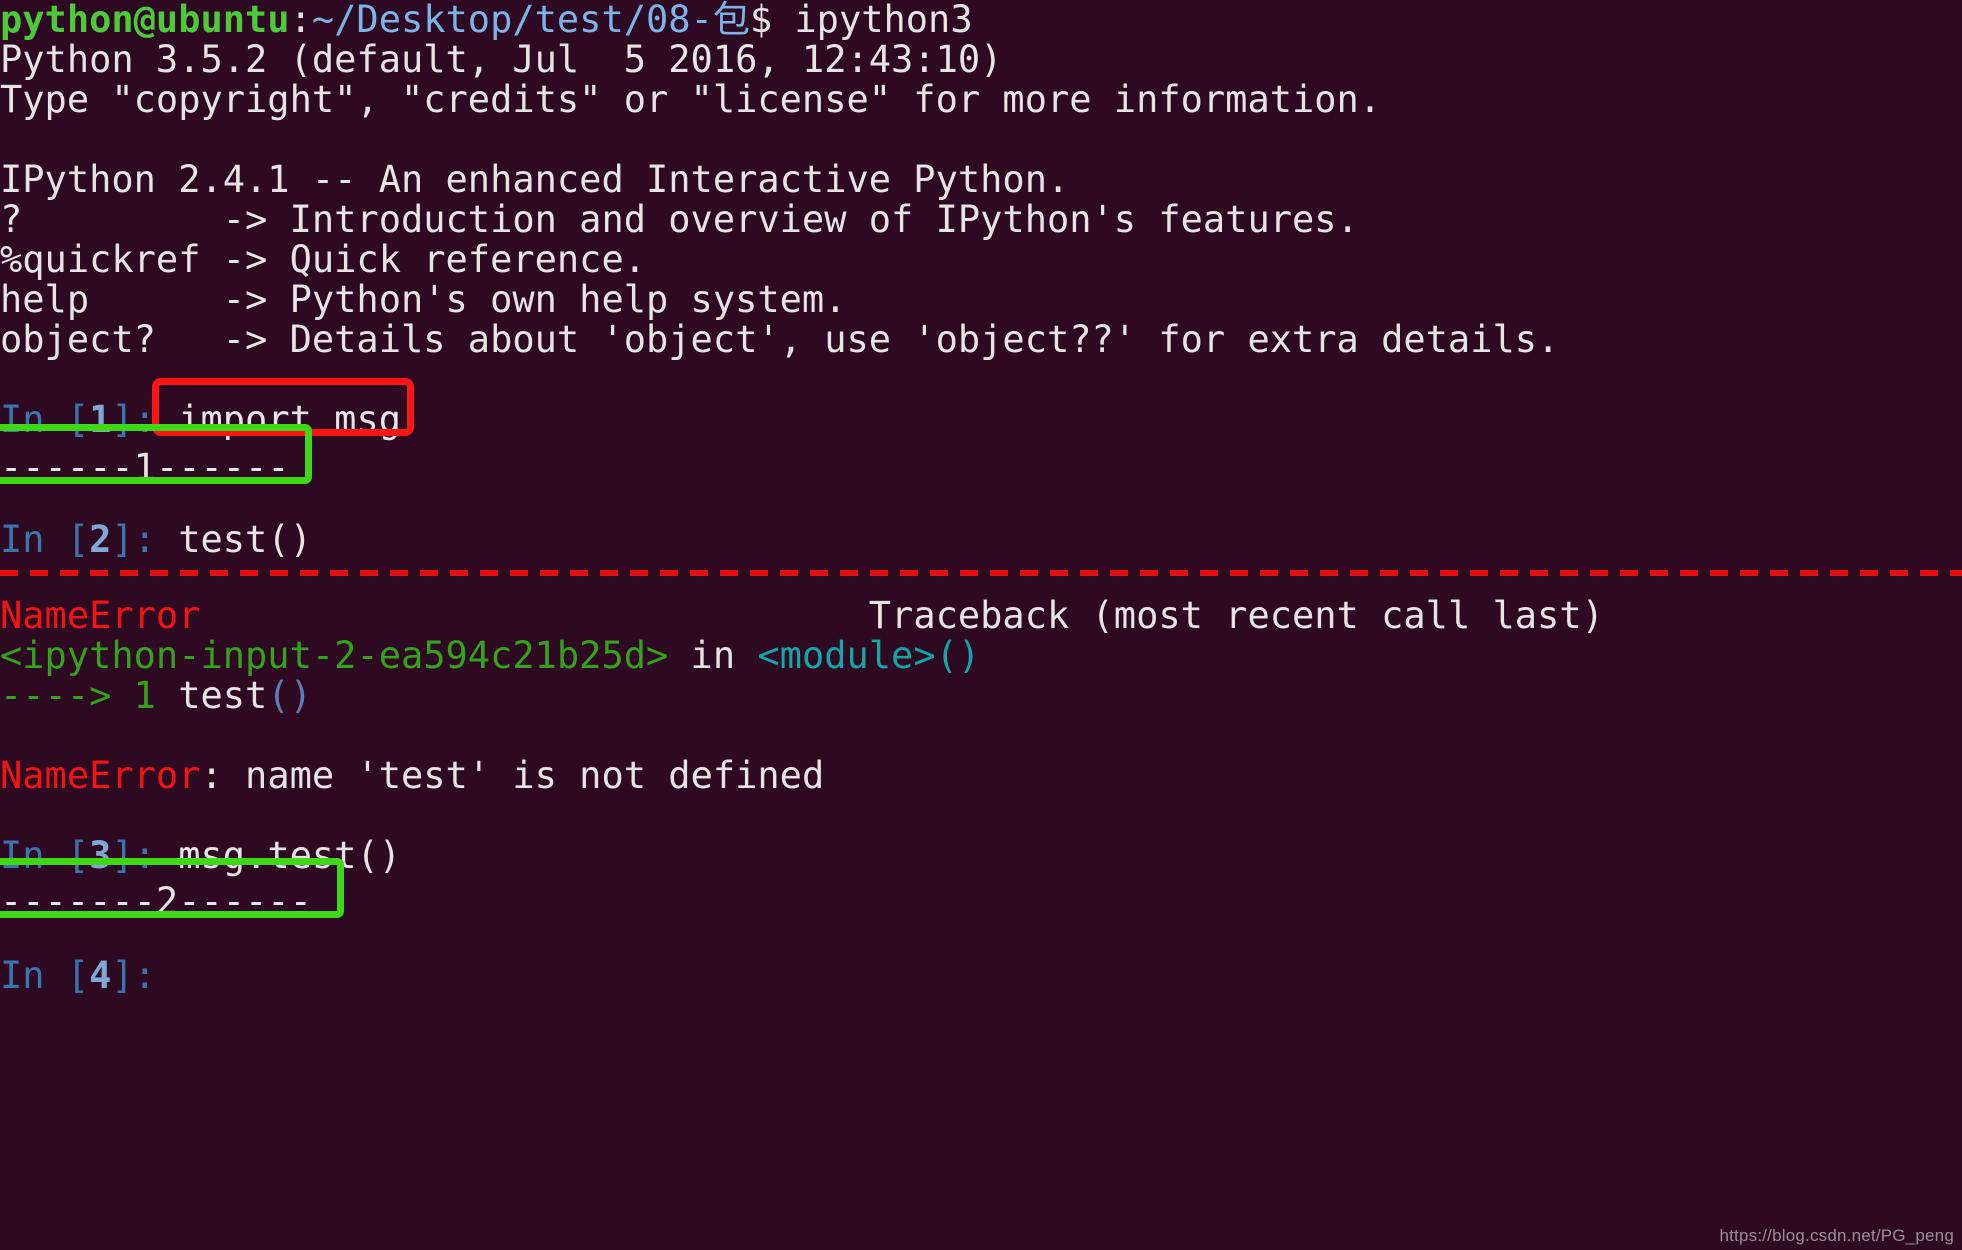  I want to click on shell-dollar: $, so click(761, 20).